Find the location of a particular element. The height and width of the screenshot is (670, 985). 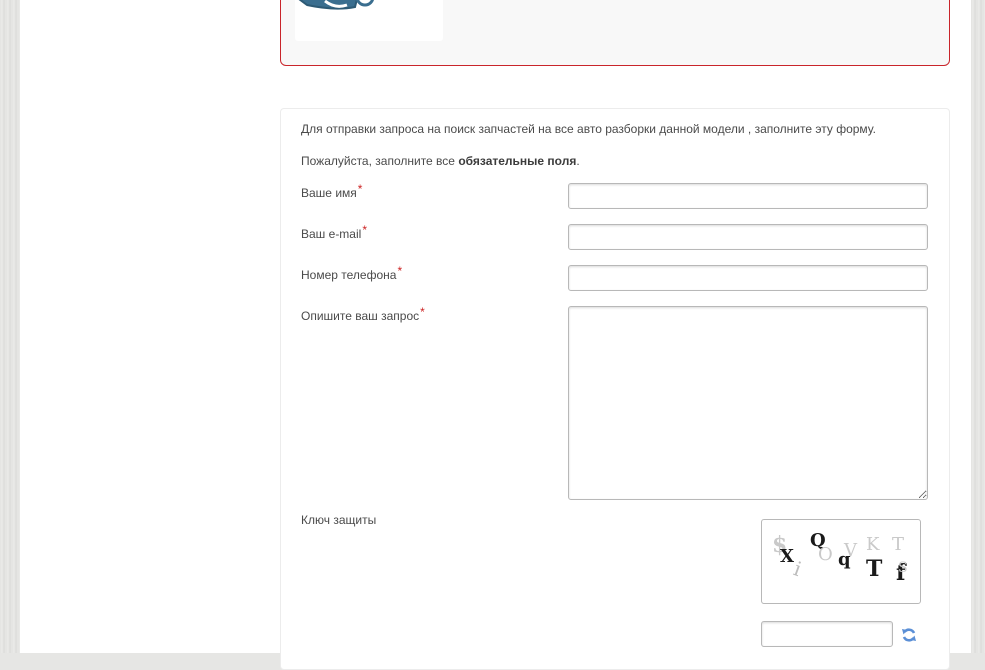

refresh-icon is located at coordinates (909, 635).